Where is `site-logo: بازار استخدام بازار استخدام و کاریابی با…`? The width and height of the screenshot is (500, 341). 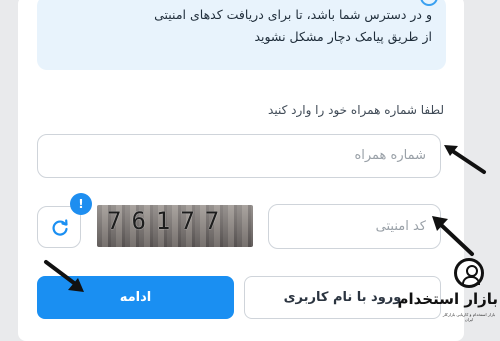 site-logo: بازار استخدام بازار استخدام و کاریابی با… is located at coordinates (448, 295).